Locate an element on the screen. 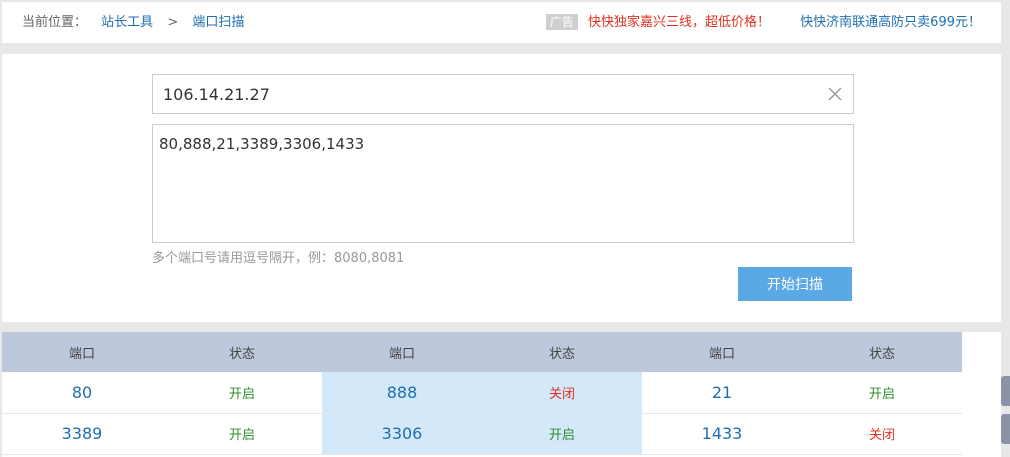  port-cell: 3306 is located at coordinates (402, 434).